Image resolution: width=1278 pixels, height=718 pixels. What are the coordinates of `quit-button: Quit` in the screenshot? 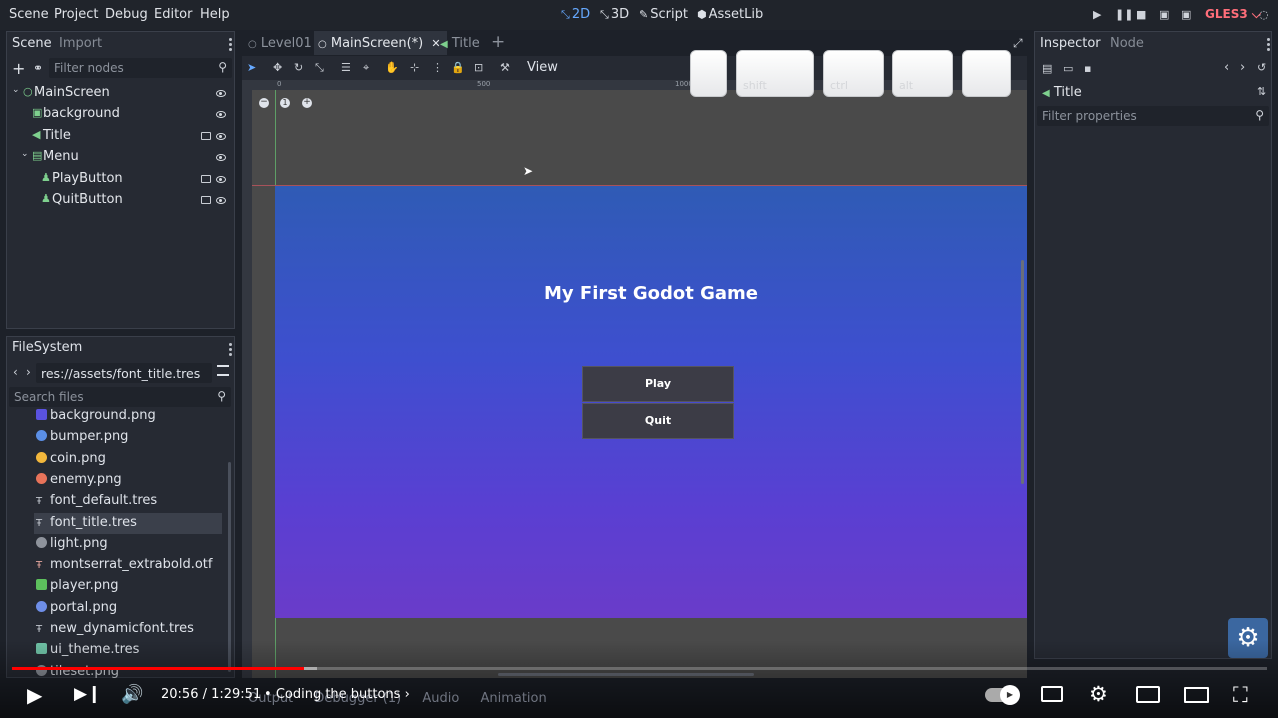 It's located at (658, 421).